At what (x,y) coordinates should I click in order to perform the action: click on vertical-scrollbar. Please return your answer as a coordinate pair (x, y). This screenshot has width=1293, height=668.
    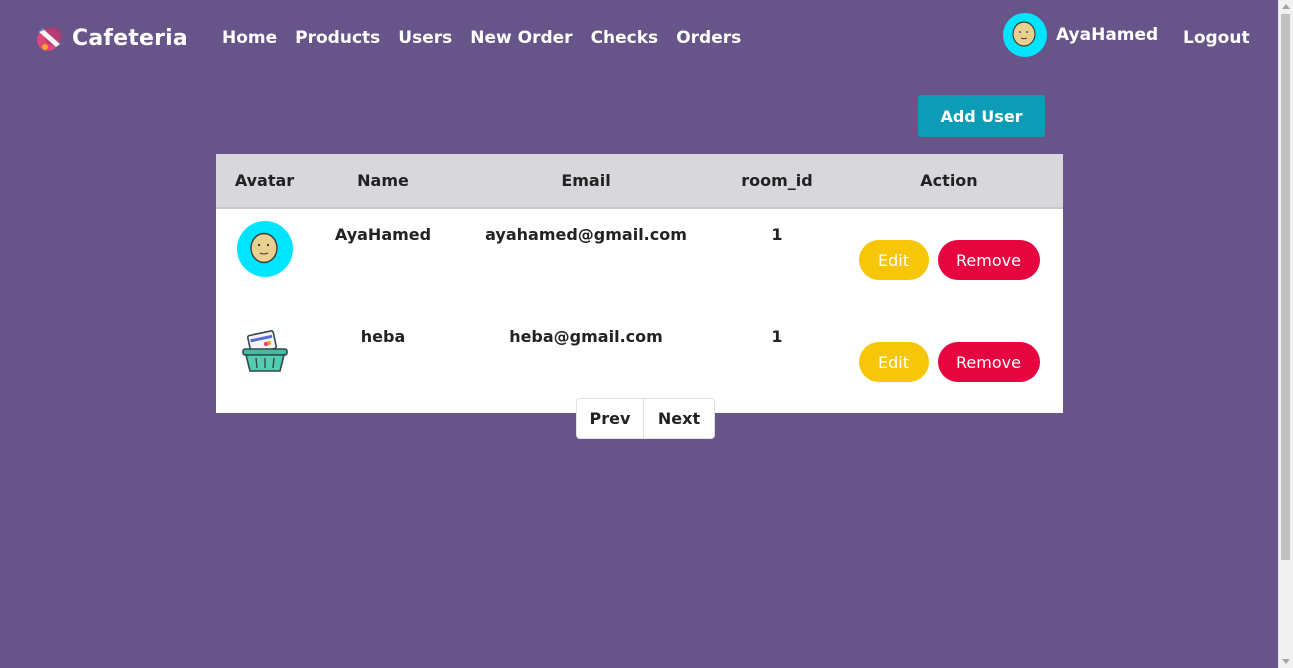
    Looking at the image, I should click on (1285, 334).